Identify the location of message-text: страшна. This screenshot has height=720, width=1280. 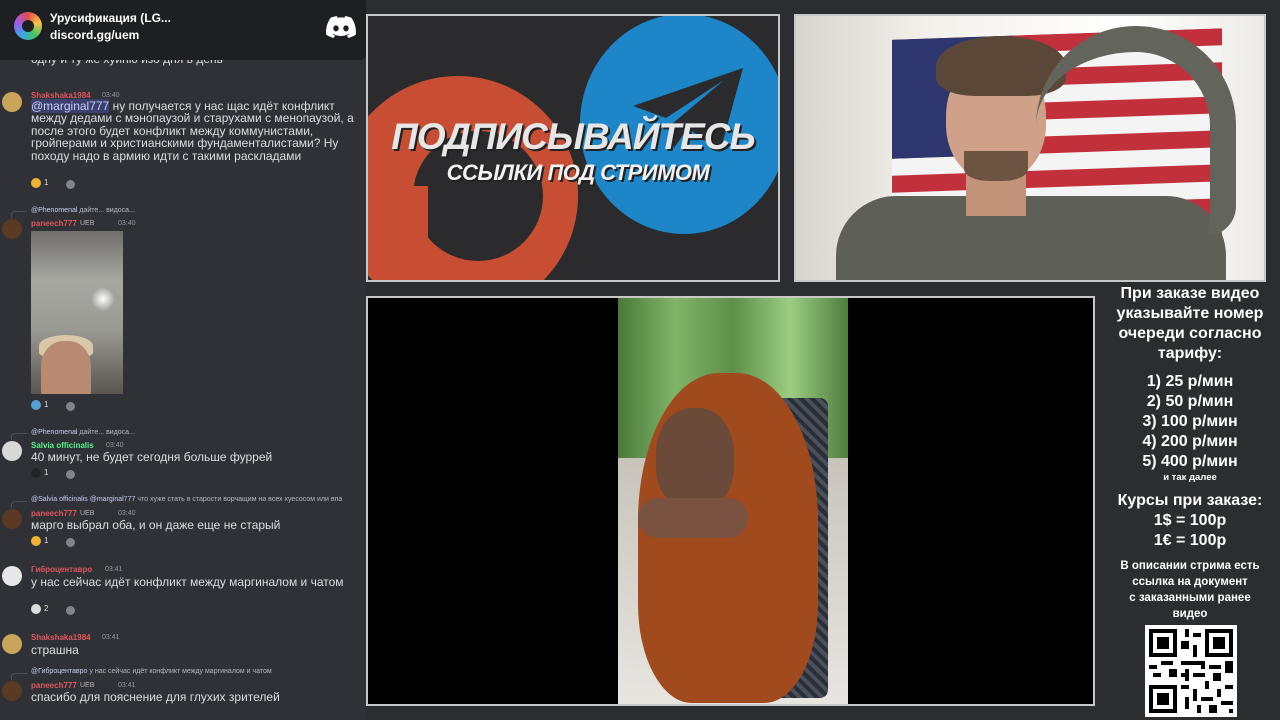
(55, 650).